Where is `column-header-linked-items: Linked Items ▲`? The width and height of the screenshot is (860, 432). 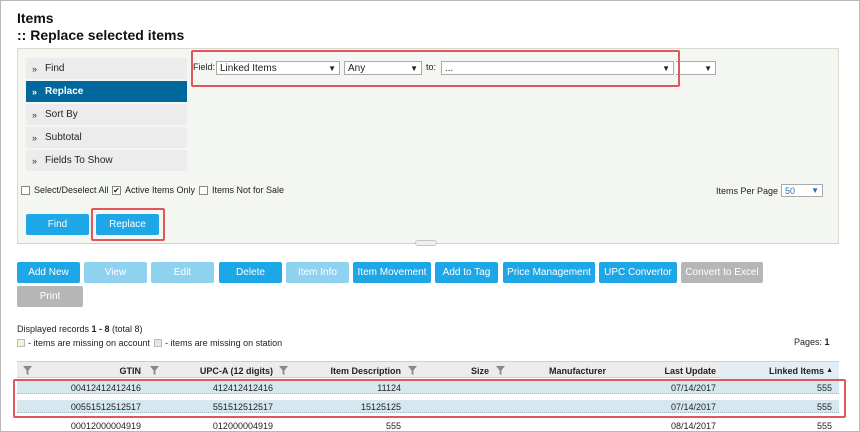
column-header-linked-items: Linked Items ▲ is located at coordinates (779, 370).